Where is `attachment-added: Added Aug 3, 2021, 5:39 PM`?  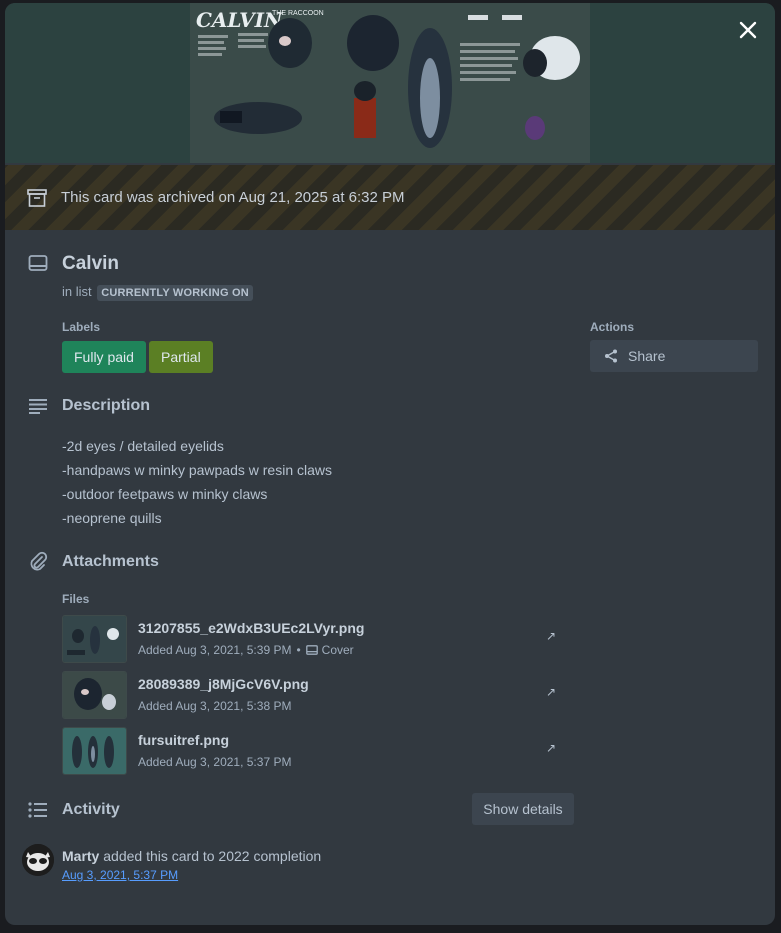
attachment-added: Added Aug 3, 2021, 5:39 PM is located at coordinates (215, 650).